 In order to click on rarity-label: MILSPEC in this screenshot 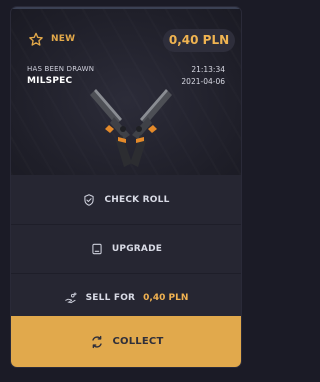, I will do `click(50, 81)`.